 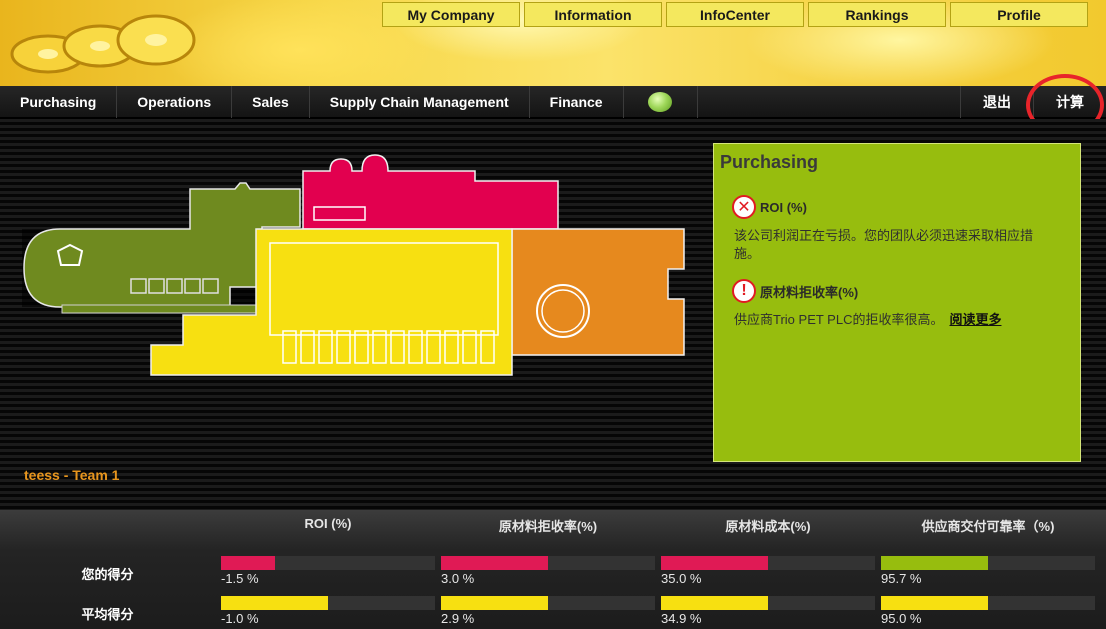 What do you see at coordinates (996, 101) in the screenshot?
I see `logout-button: 退出` at bounding box center [996, 101].